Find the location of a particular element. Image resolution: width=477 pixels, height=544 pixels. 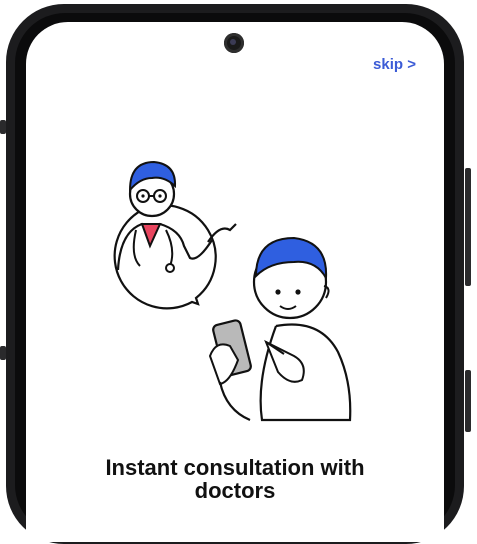

volume-button is located at coordinates (468, 227).